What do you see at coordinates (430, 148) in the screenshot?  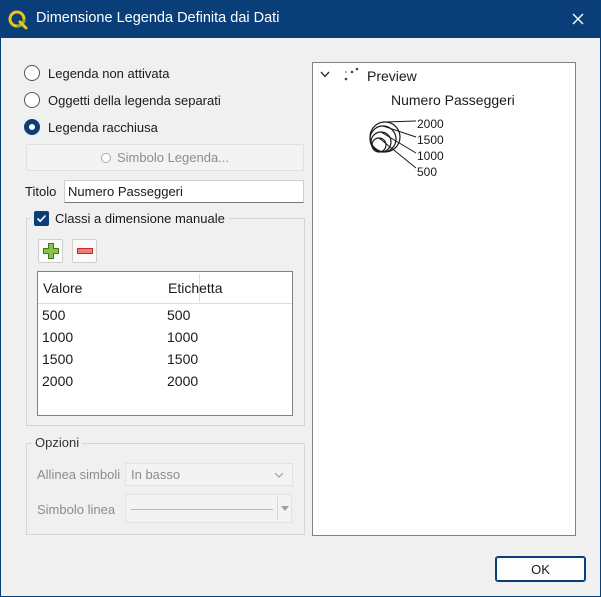 I see `legend-labels: 2000 1500 1000 500` at bounding box center [430, 148].